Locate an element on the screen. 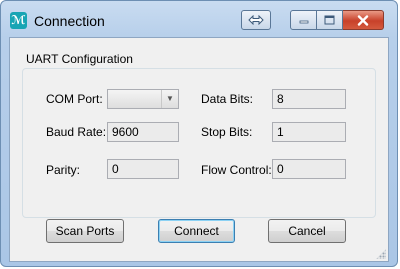 Image resolution: width=400 pixels, height=269 pixels. connect-button: Connect is located at coordinates (196, 231).